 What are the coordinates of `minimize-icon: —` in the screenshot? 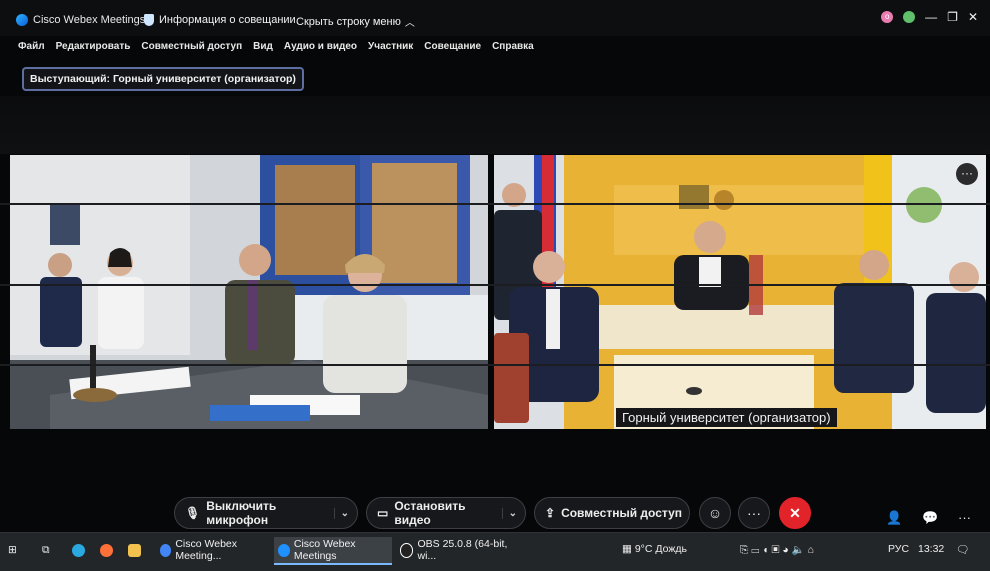 It's located at (931, 17).